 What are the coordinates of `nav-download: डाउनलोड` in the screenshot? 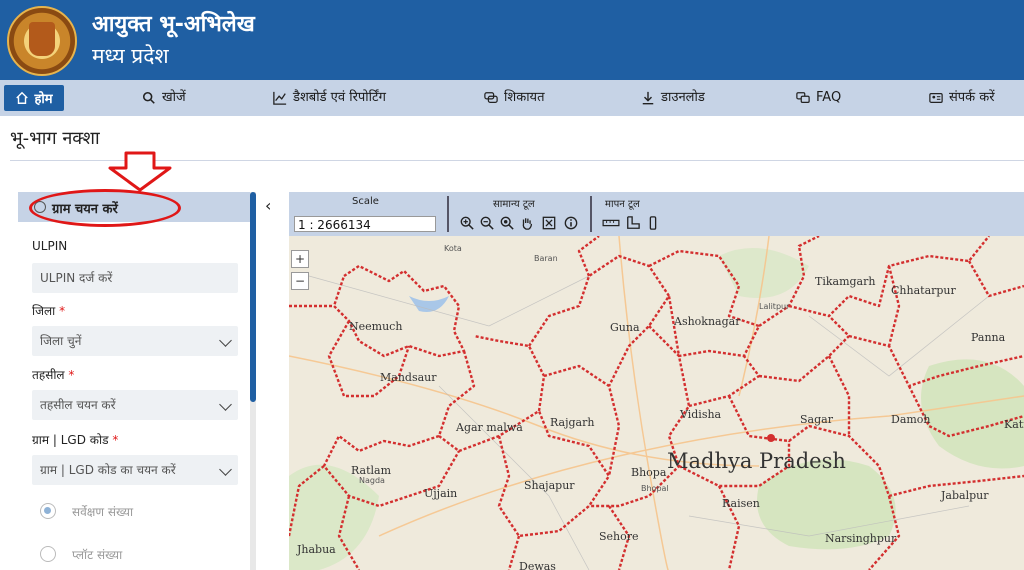 It's located at (673, 98).